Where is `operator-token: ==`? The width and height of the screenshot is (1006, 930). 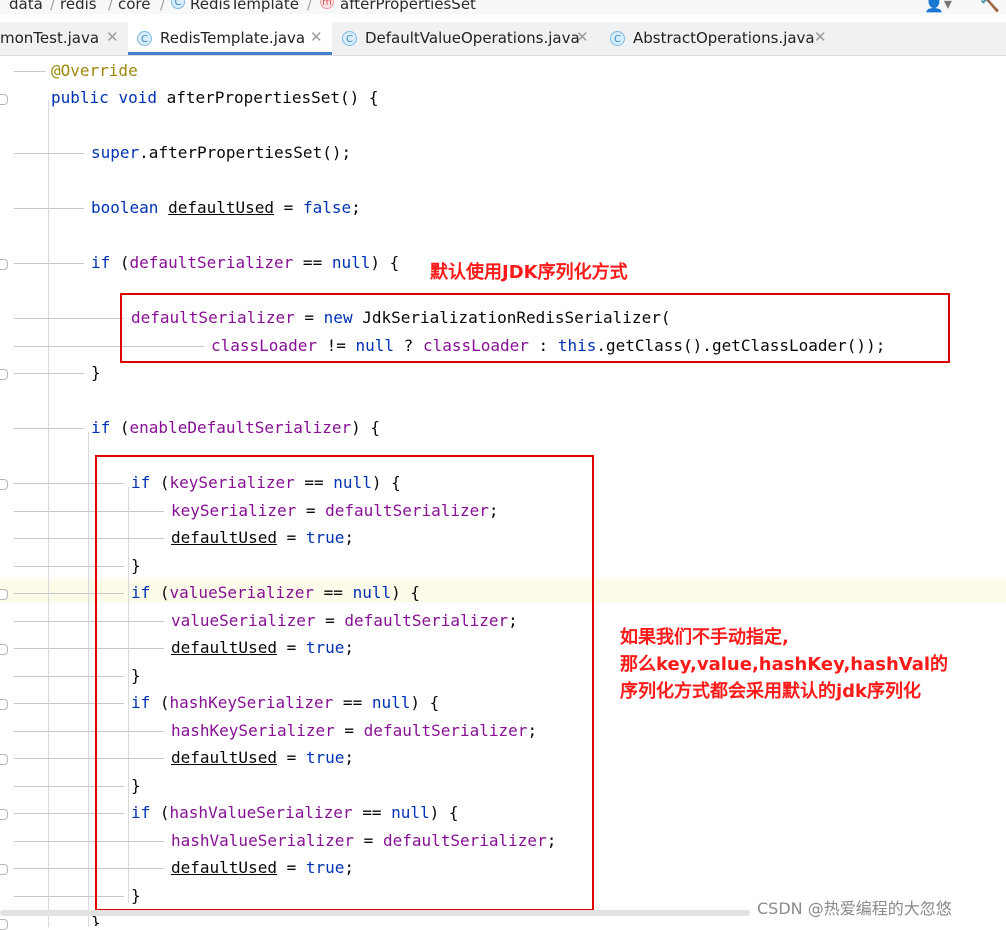 operator-token: == is located at coordinates (312, 262).